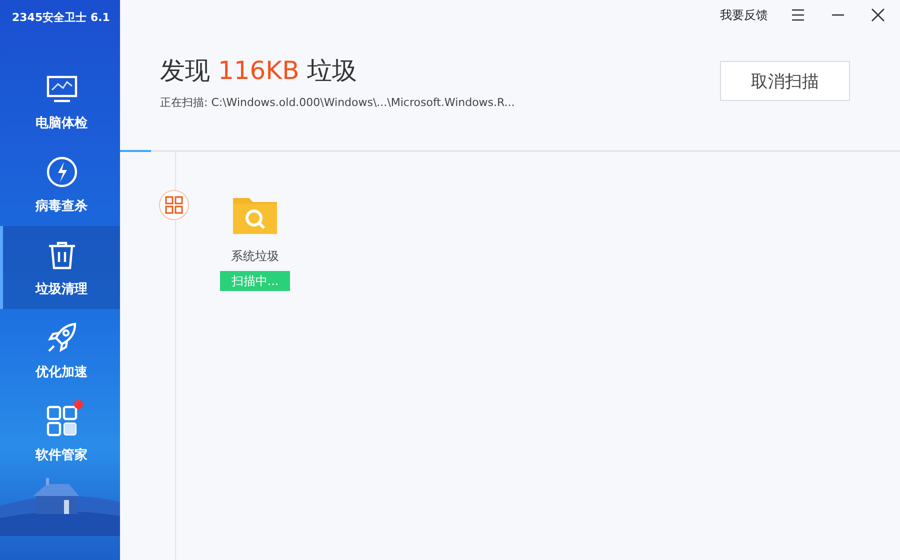 Image resolution: width=900 pixels, height=560 pixels. I want to click on nav-label: 病毒查杀, so click(62, 206).